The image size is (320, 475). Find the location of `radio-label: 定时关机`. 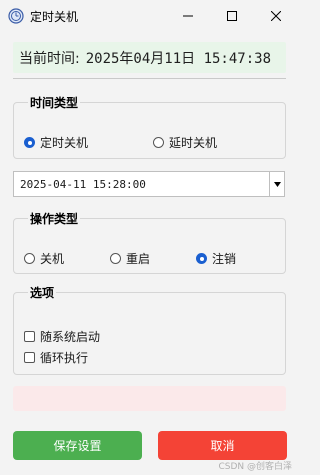

radio-label: 定时关机 is located at coordinates (64, 143).